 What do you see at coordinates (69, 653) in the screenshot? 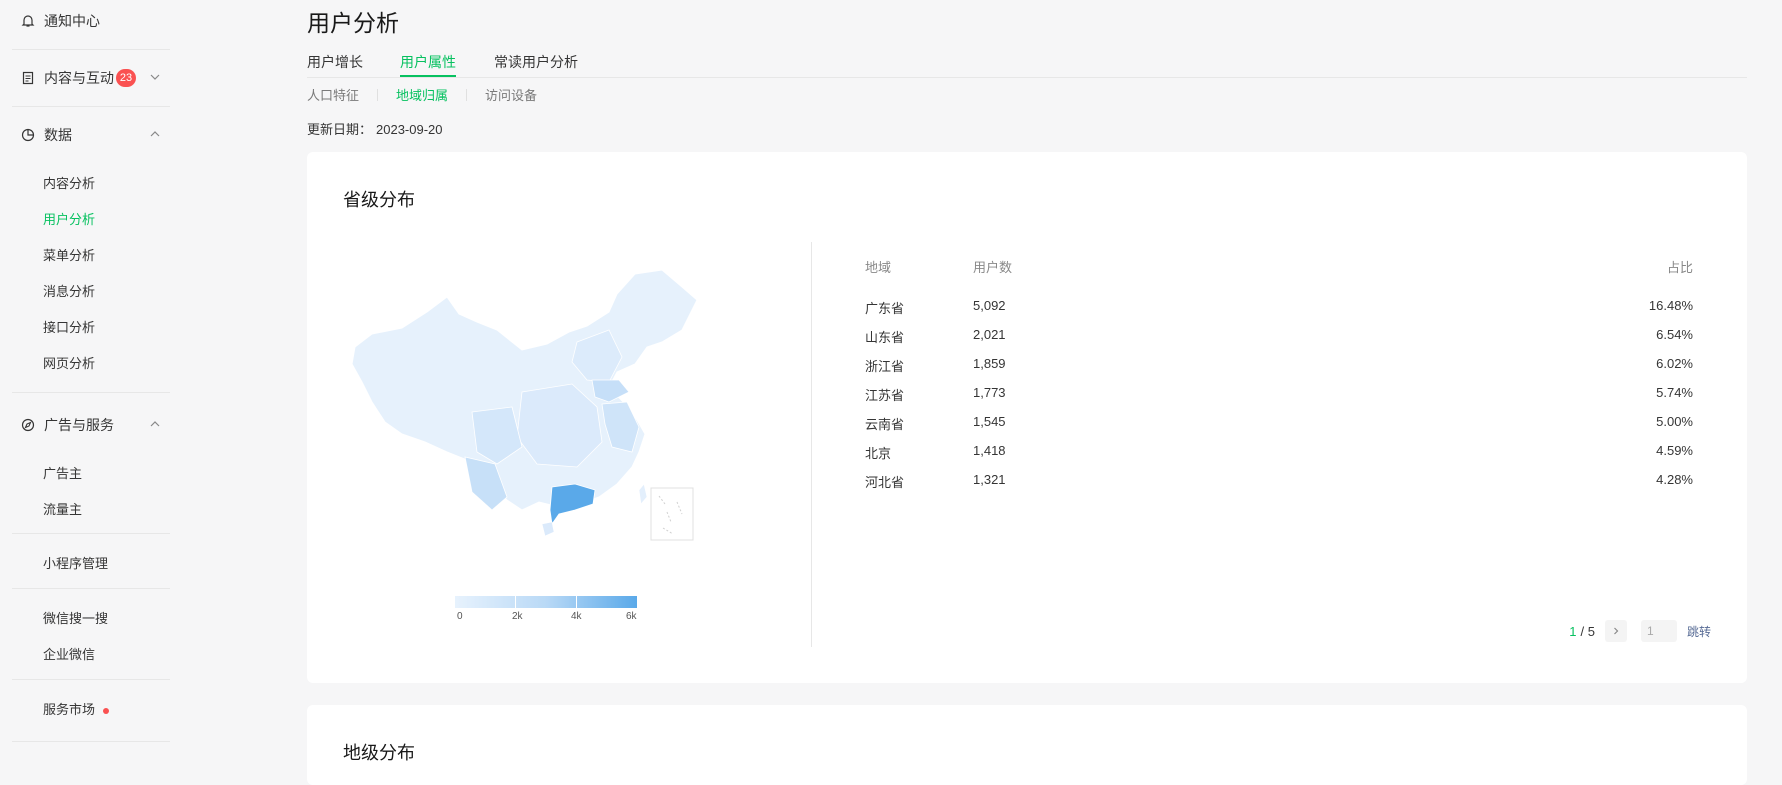
I see `nav-wework: 企业微信` at bounding box center [69, 653].